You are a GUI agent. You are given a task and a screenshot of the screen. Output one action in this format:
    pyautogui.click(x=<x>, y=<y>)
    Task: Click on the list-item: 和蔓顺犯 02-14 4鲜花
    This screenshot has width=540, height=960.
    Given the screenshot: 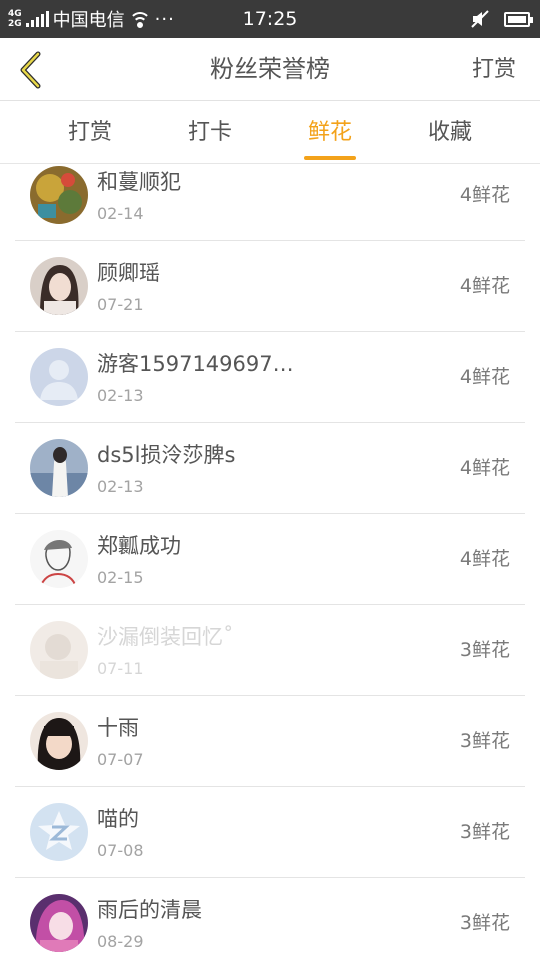 What is the action you would take?
    pyautogui.click(x=270, y=203)
    